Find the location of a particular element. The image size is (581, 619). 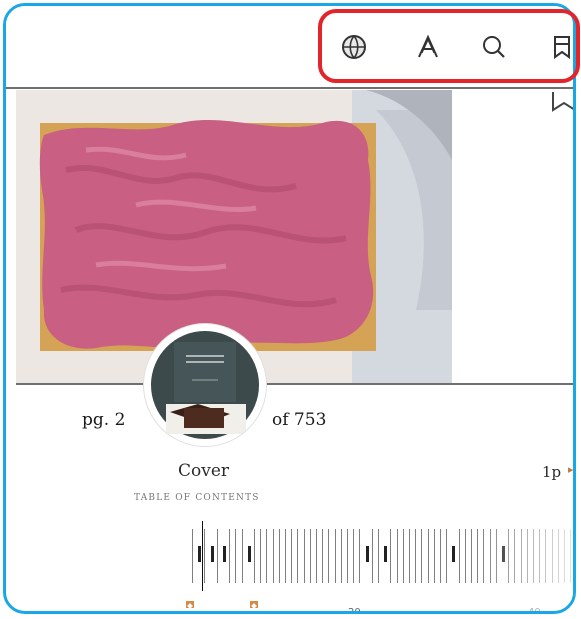

table-of-contents-link: TABLE OF CONTENTS is located at coordinates (197, 498).